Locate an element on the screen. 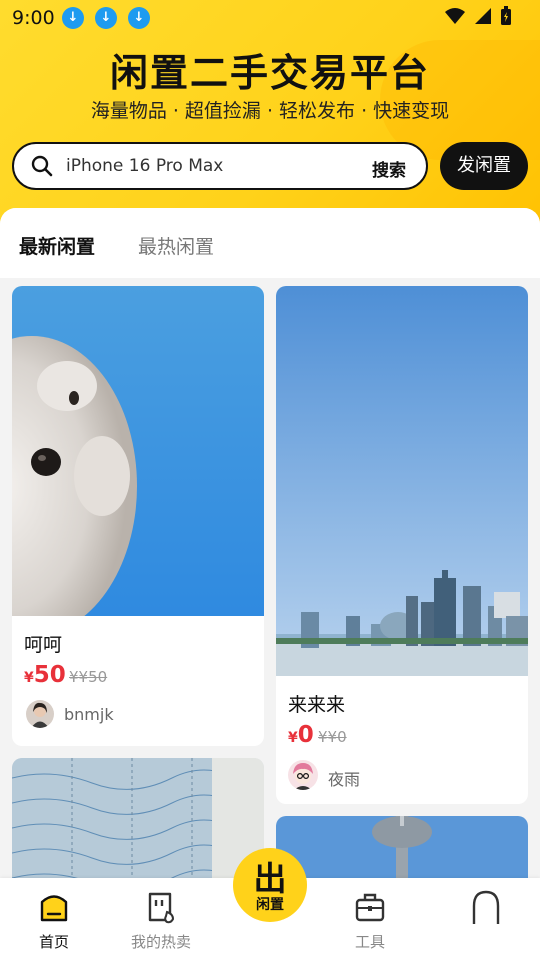 The width and height of the screenshot is (540, 960). tab-hottest: 最热闲置 is located at coordinates (176, 245).